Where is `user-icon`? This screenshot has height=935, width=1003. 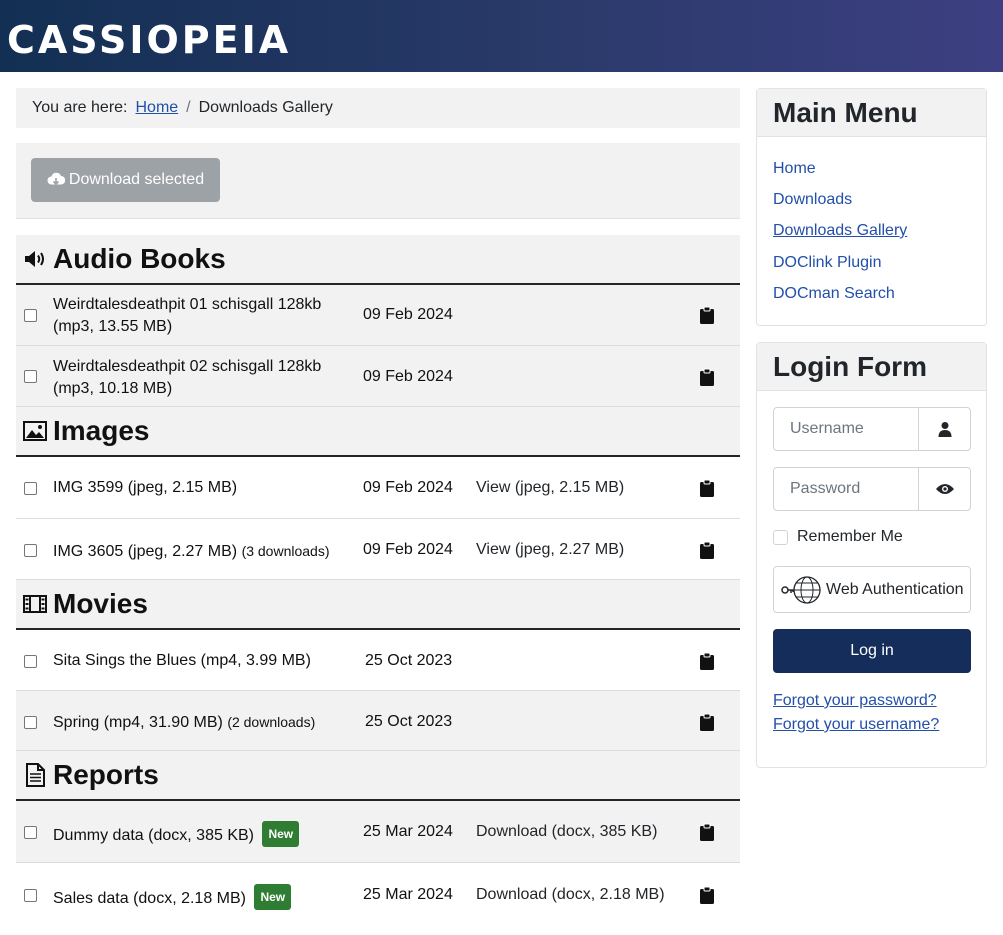
user-icon is located at coordinates (944, 429).